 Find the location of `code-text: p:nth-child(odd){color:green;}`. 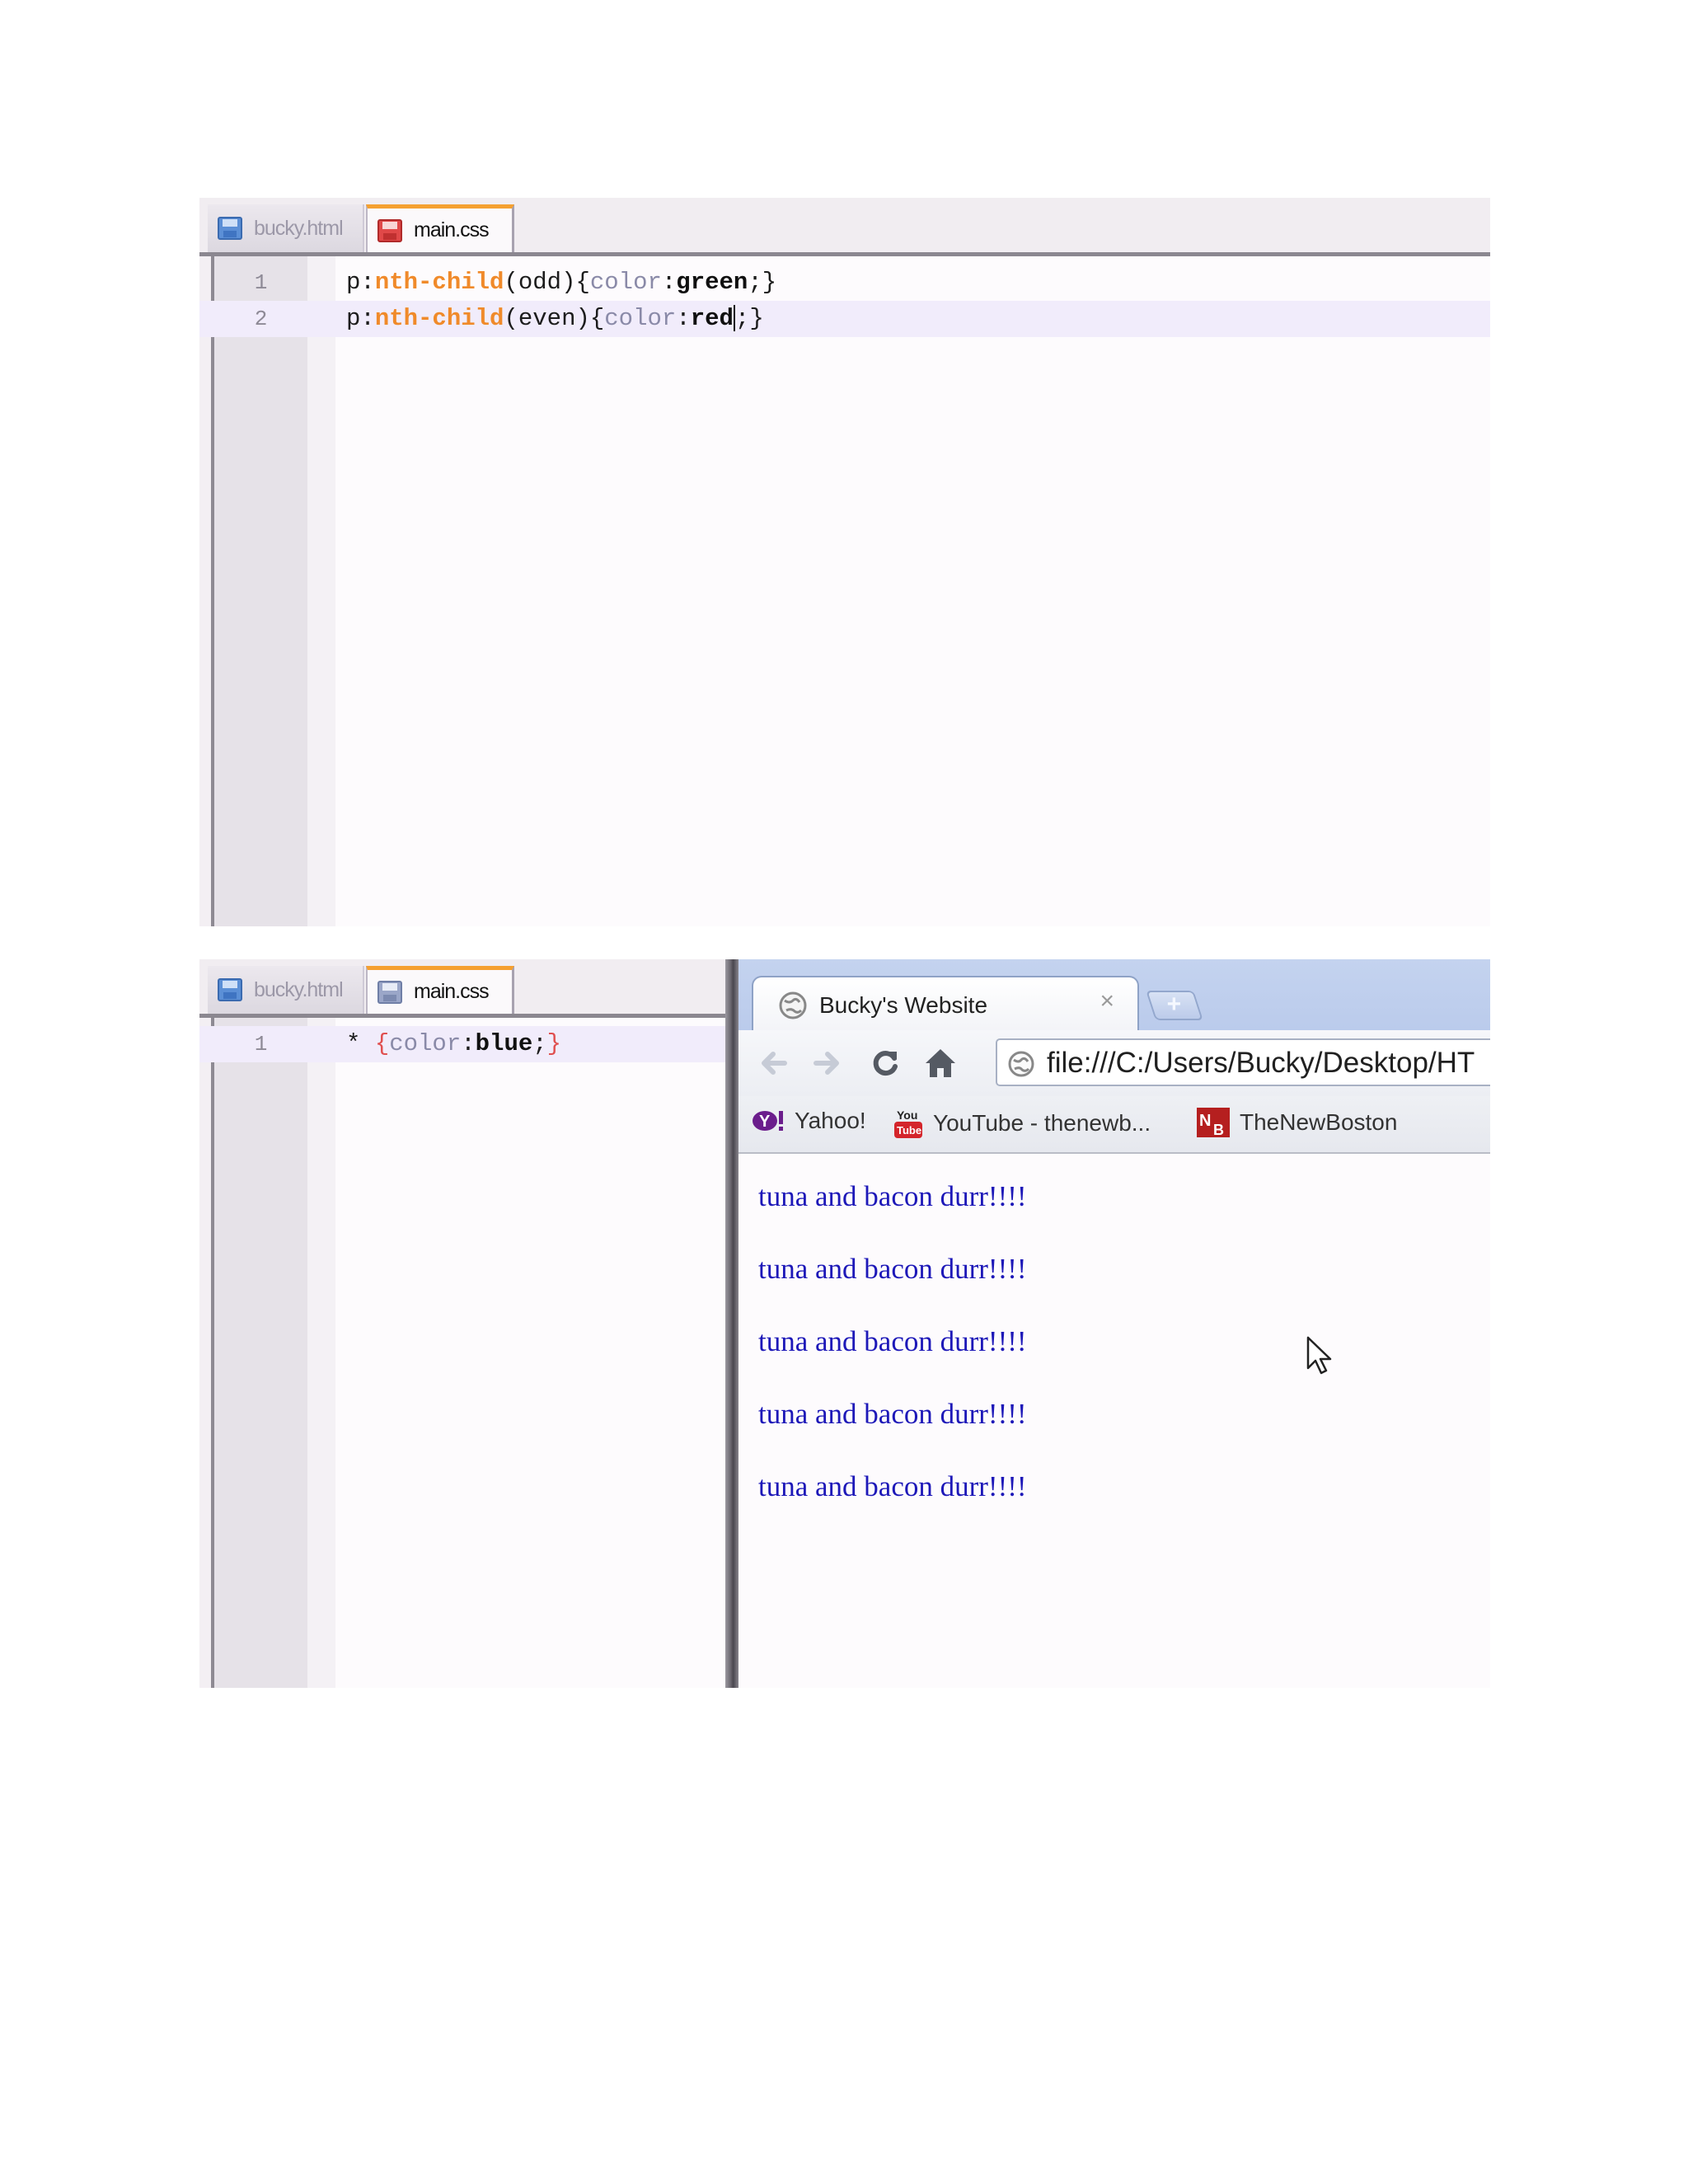

code-text: p:nth-child(odd){color:green;} is located at coordinates (561, 283).